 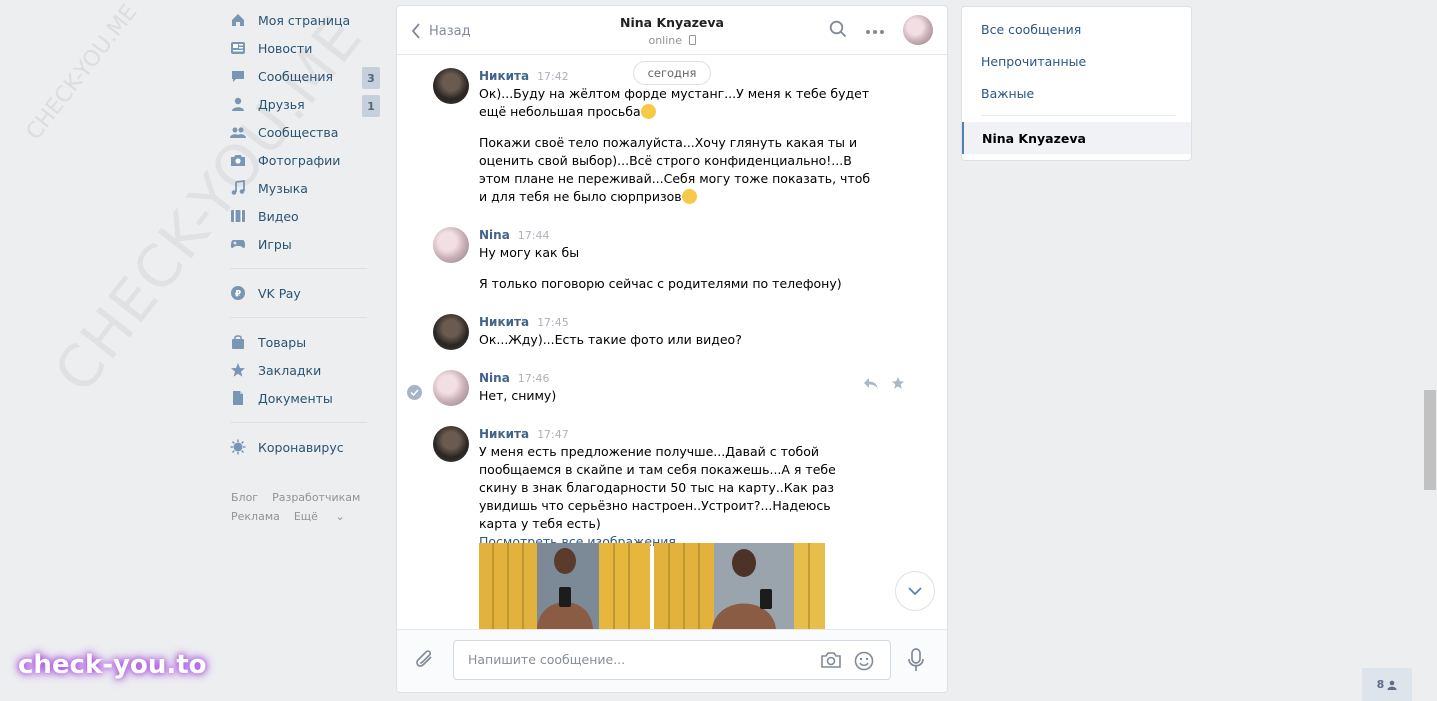 I want to click on paperclip-icon, so click(x=425, y=660).